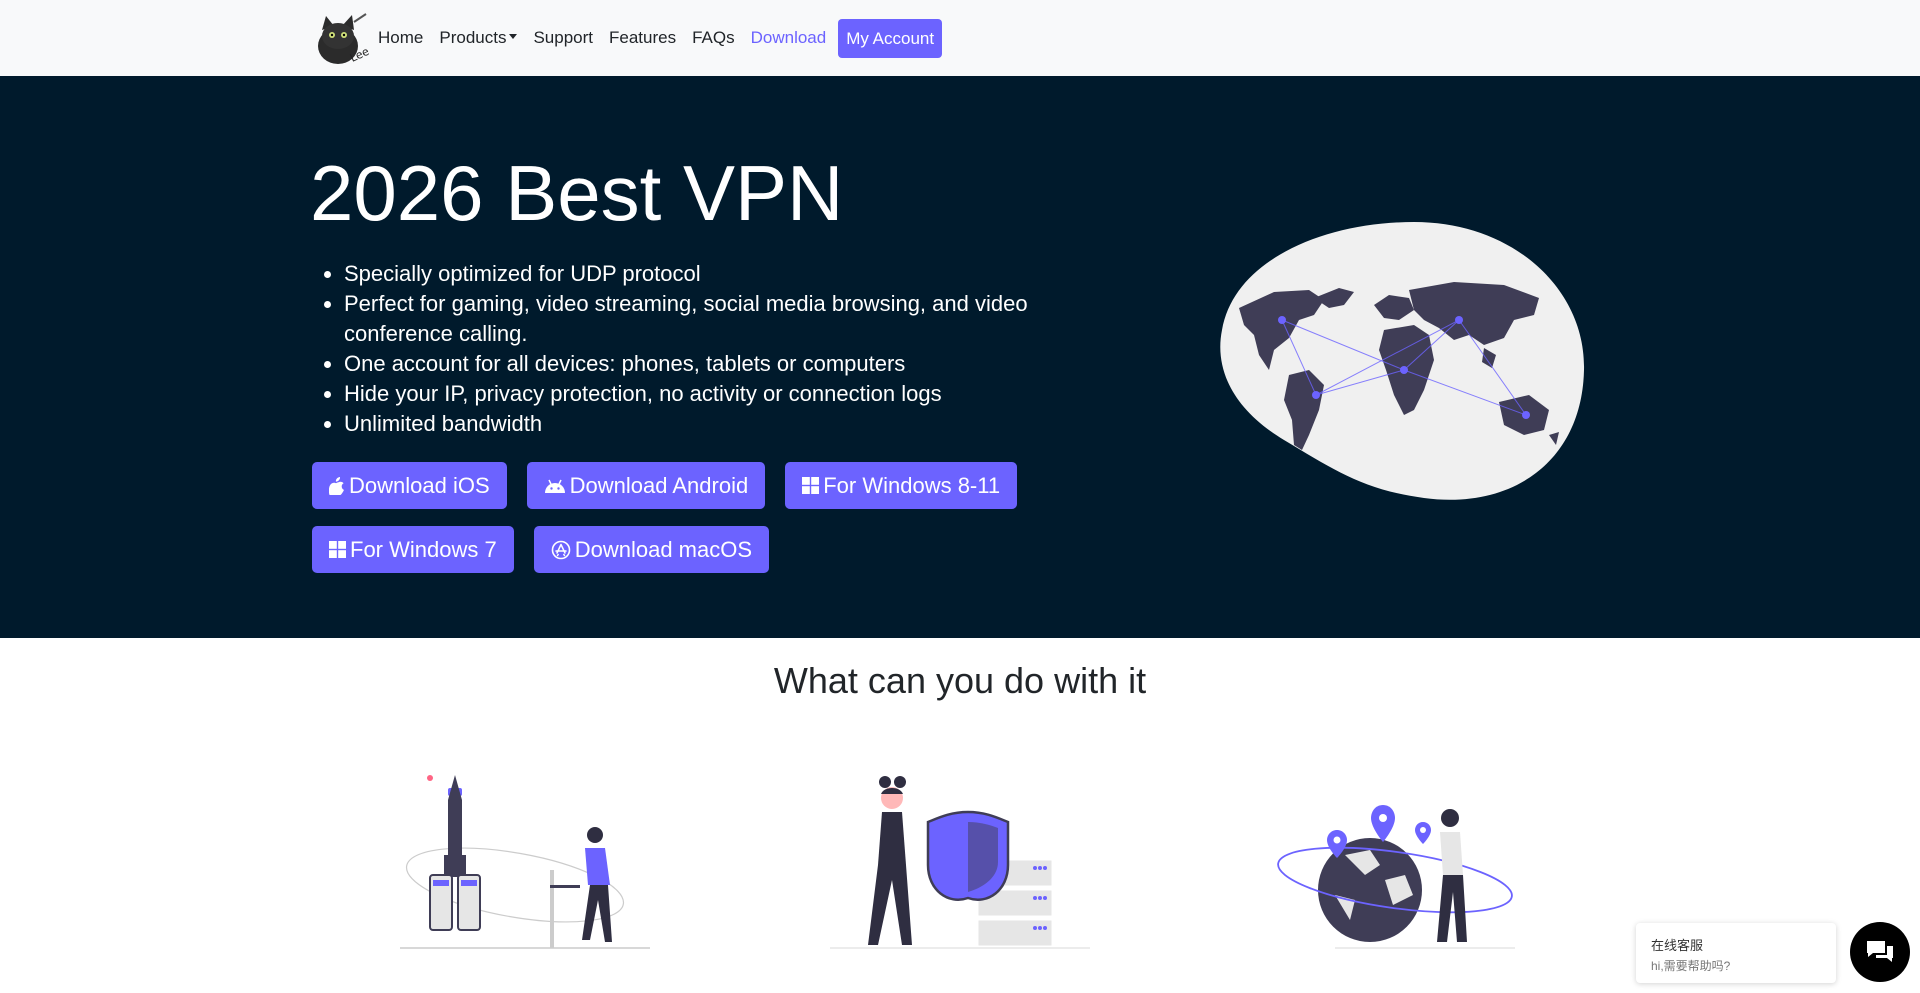  Describe the element at coordinates (561, 549) in the screenshot. I see `app-store-icon` at that location.